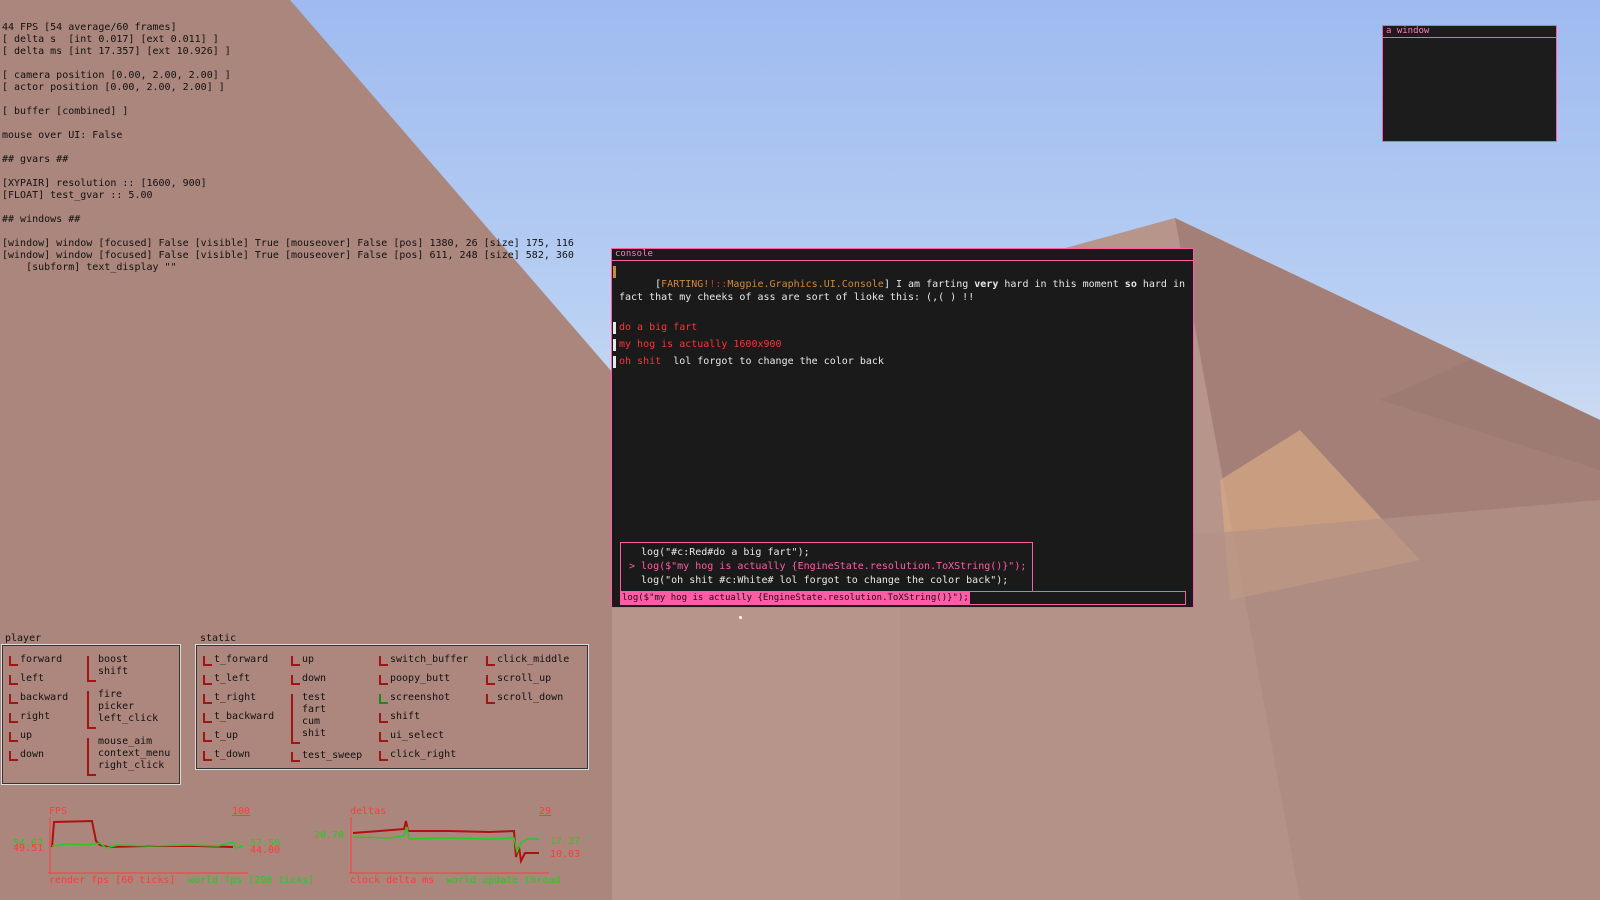 Image resolution: width=1600 pixels, height=900 pixels. What do you see at coordinates (565, 854) in the screenshot?
I see `delta-right-value-2: 10.03` at bounding box center [565, 854].